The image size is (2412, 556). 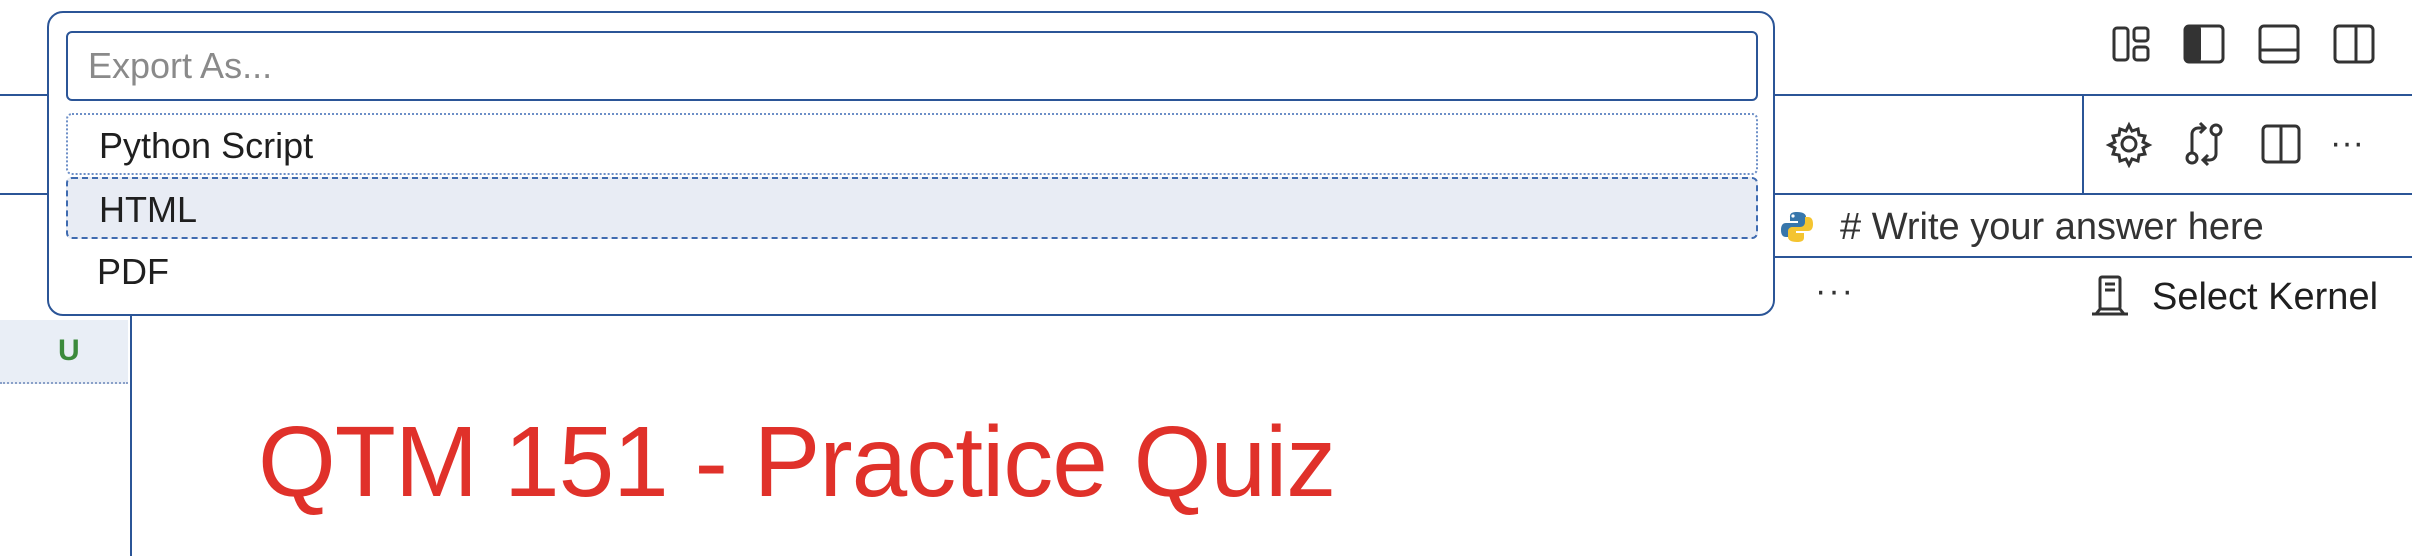 What do you see at coordinates (131, 436) in the screenshot?
I see `gutter-divider` at bounding box center [131, 436].